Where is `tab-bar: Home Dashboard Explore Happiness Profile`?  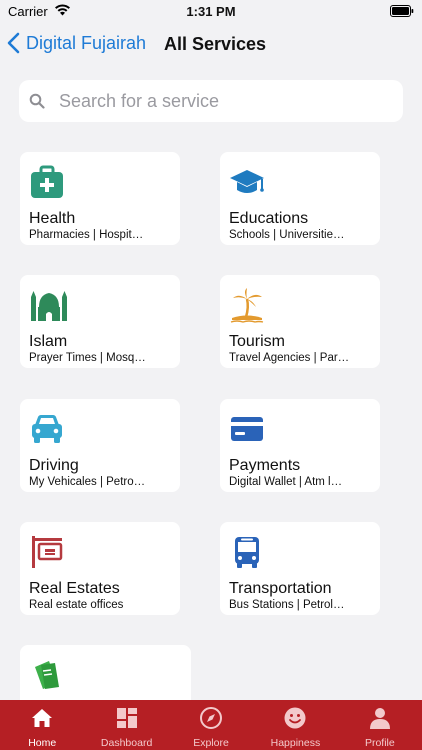
tab-bar: Home Dashboard Explore Happiness Profile is located at coordinates (211, 725).